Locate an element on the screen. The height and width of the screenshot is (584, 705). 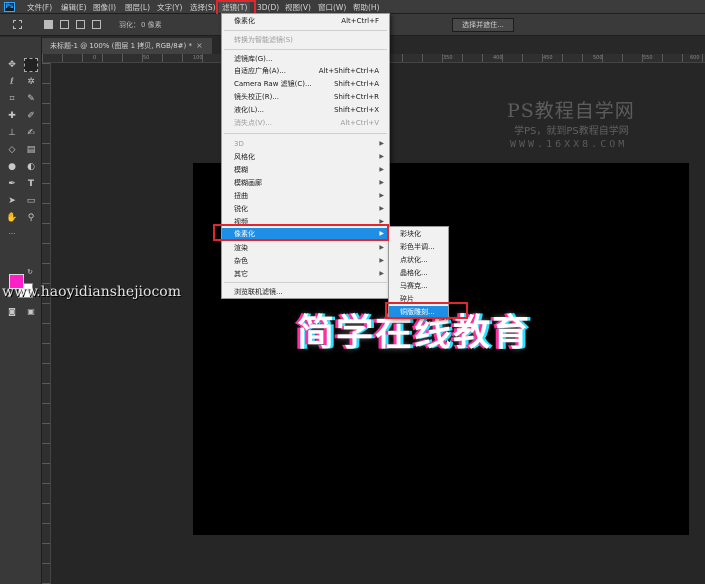
swap-colors-icon: ↻ is located at coordinates (30, 272).